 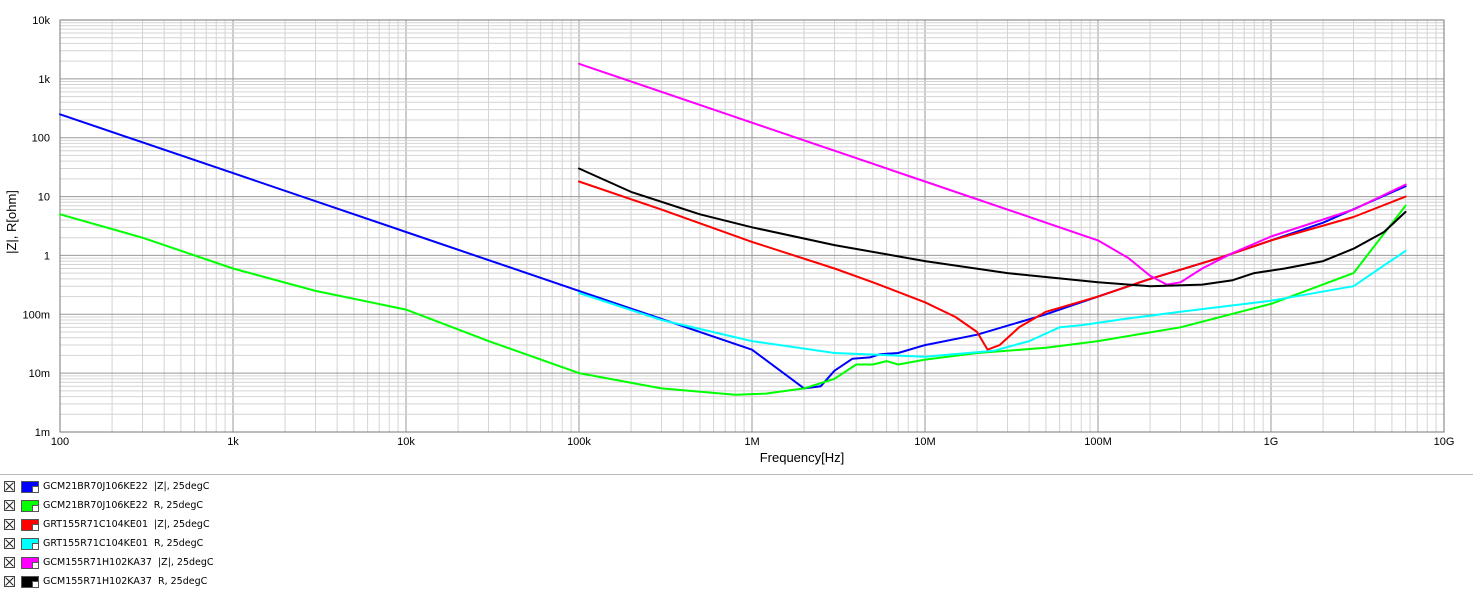 I want to click on y-tick-label: 1, so click(x=47, y=256).